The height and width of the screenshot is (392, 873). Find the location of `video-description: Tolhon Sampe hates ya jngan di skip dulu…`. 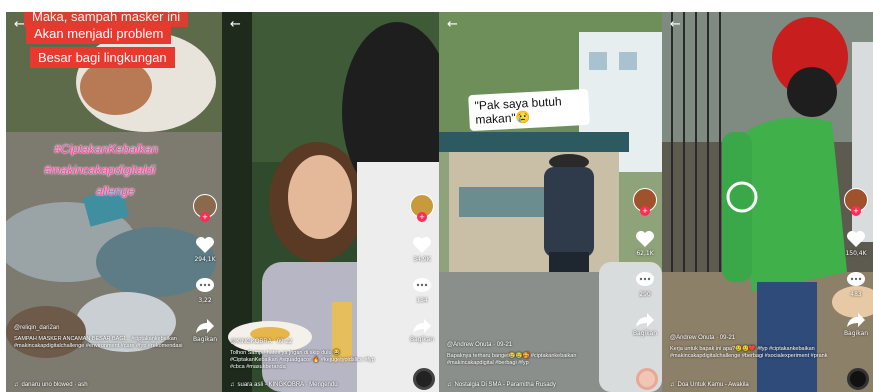

video-description: Tolhon Sampe hates ya jngan di skip dulu… is located at coordinates (302, 360).